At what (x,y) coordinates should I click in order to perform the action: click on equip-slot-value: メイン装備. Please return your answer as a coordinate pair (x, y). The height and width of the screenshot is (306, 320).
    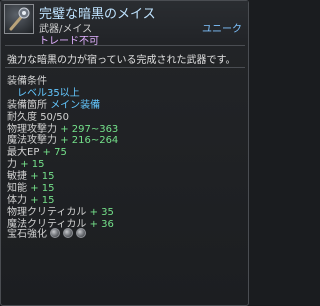
    Looking at the image, I should click on (75, 105).